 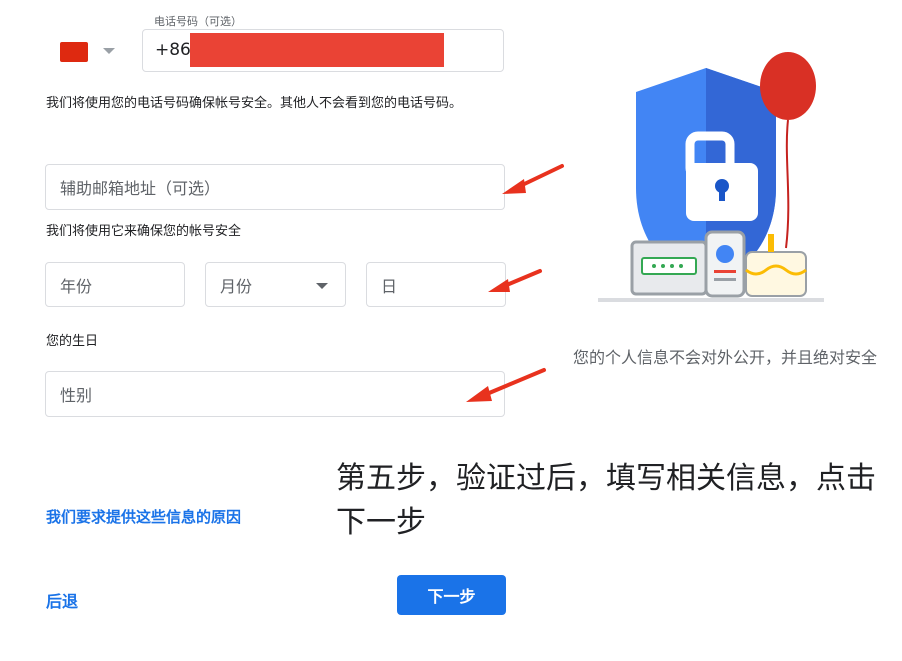 I want to click on next-button: 下一步, so click(x=451, y=595).